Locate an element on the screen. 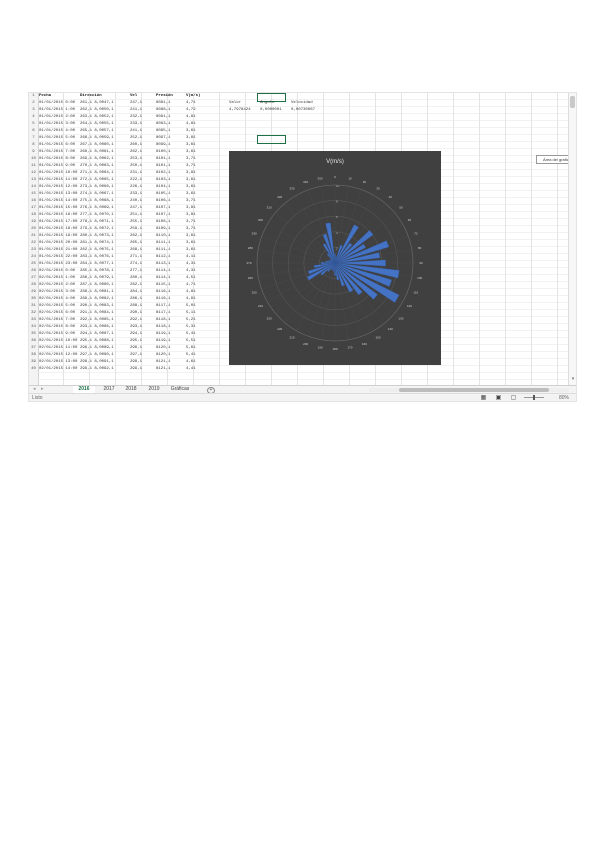 Image resolution: width=599 pixels, height=848 pixels. side-header-cell: Valor is located at coordinates (235, 103).